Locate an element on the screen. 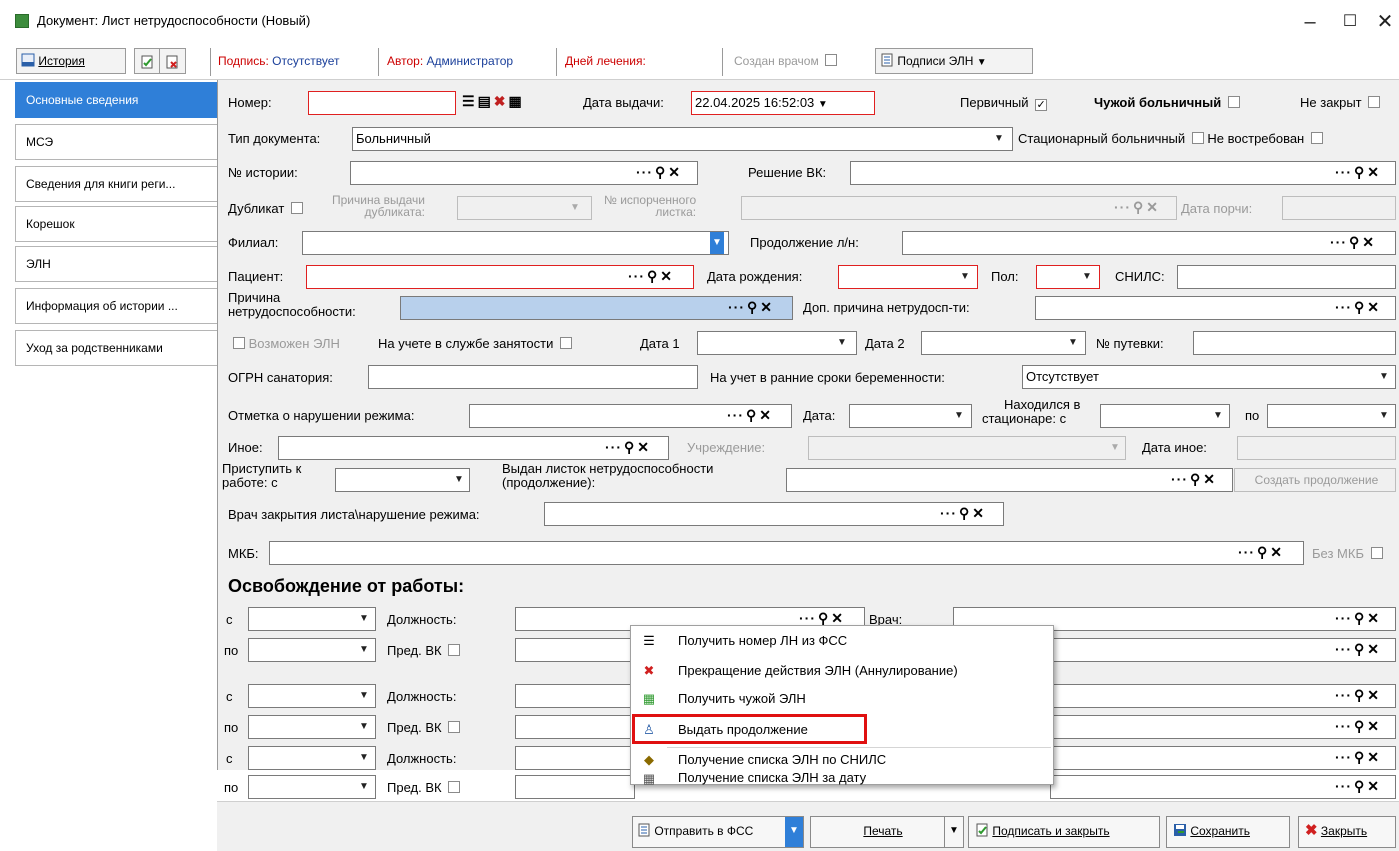  ogrn-input is located at coordinates (533, 377).